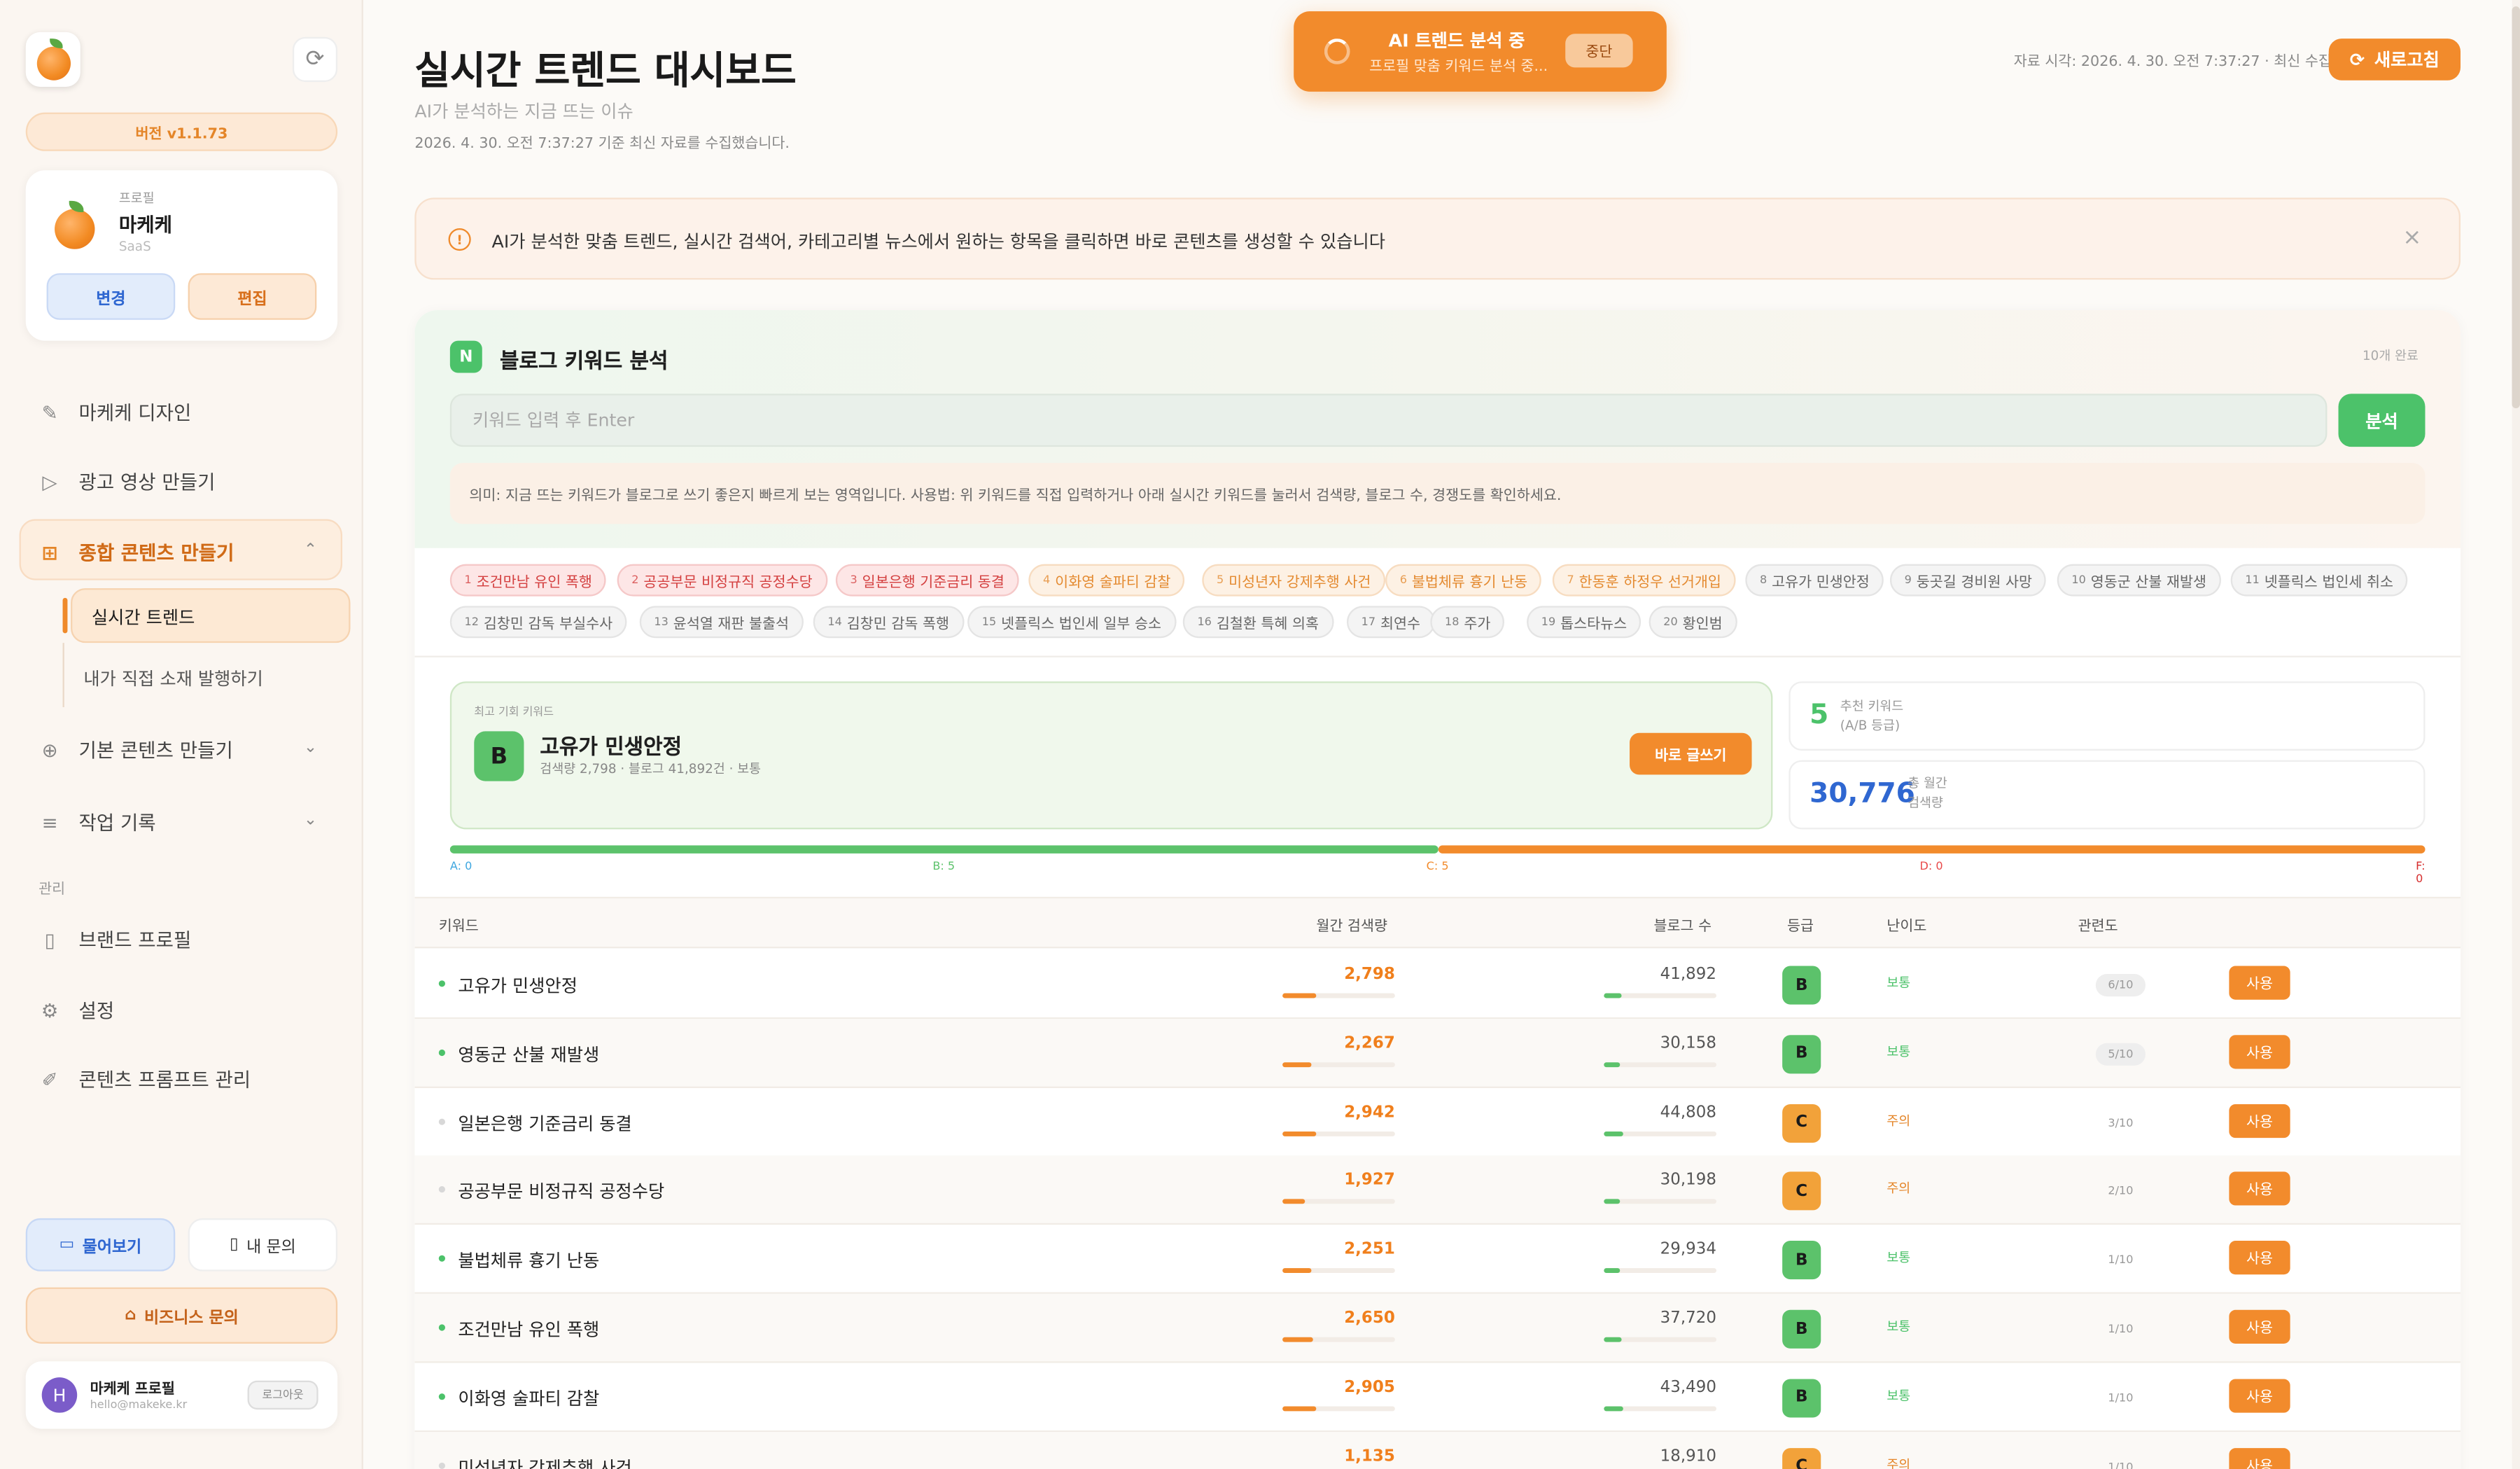  I want to click on difficulty-label: 주의, so click(1898, 1462).